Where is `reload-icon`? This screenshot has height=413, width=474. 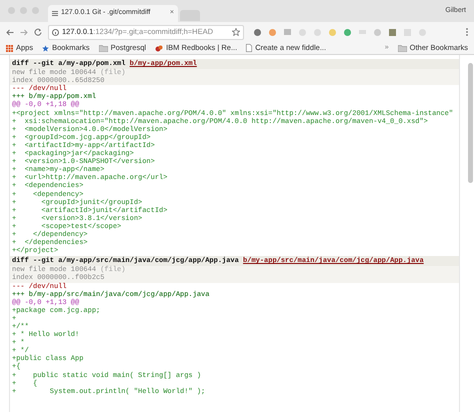 reload-icon is located at coordinates (38, 32).